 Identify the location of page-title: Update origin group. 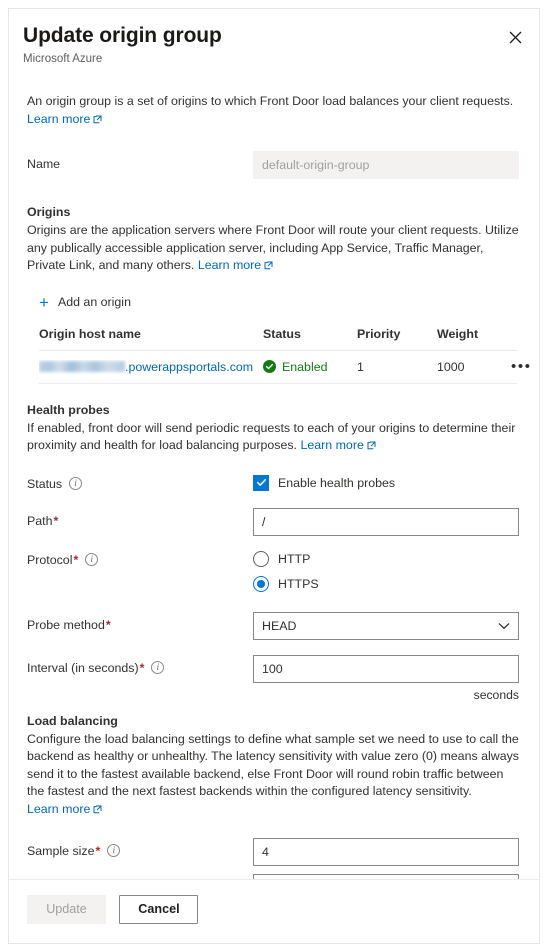
(122, 35).